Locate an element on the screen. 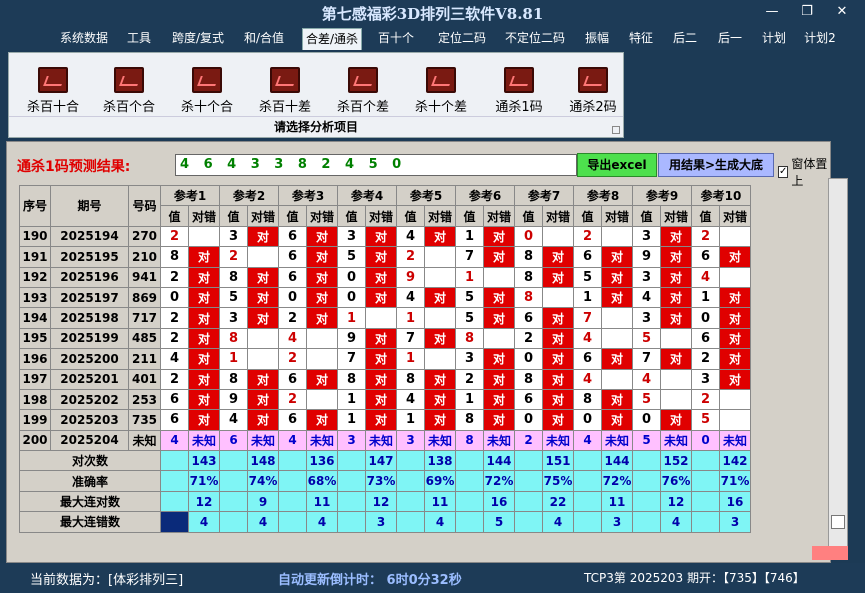  table-row: 192 2025196 941 2 对 8 对 6 对 0 对 9 1 8 对 5 对 3 对 4 is located at coordinates (385, 277).